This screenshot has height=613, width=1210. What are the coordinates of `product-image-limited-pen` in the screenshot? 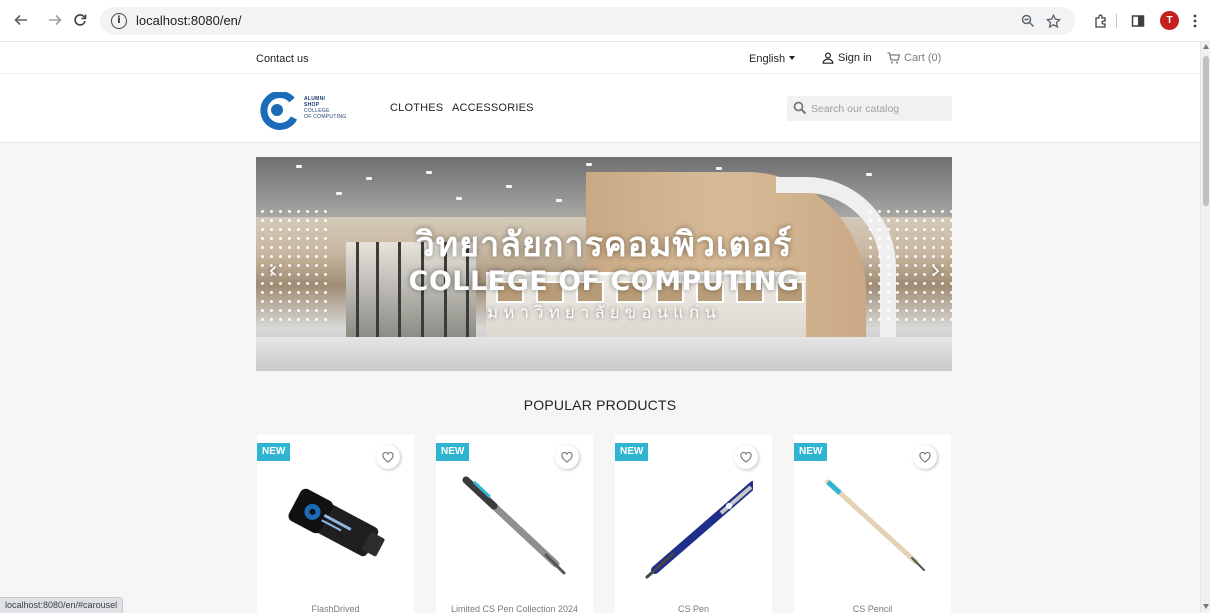 It's located at (514, 525).